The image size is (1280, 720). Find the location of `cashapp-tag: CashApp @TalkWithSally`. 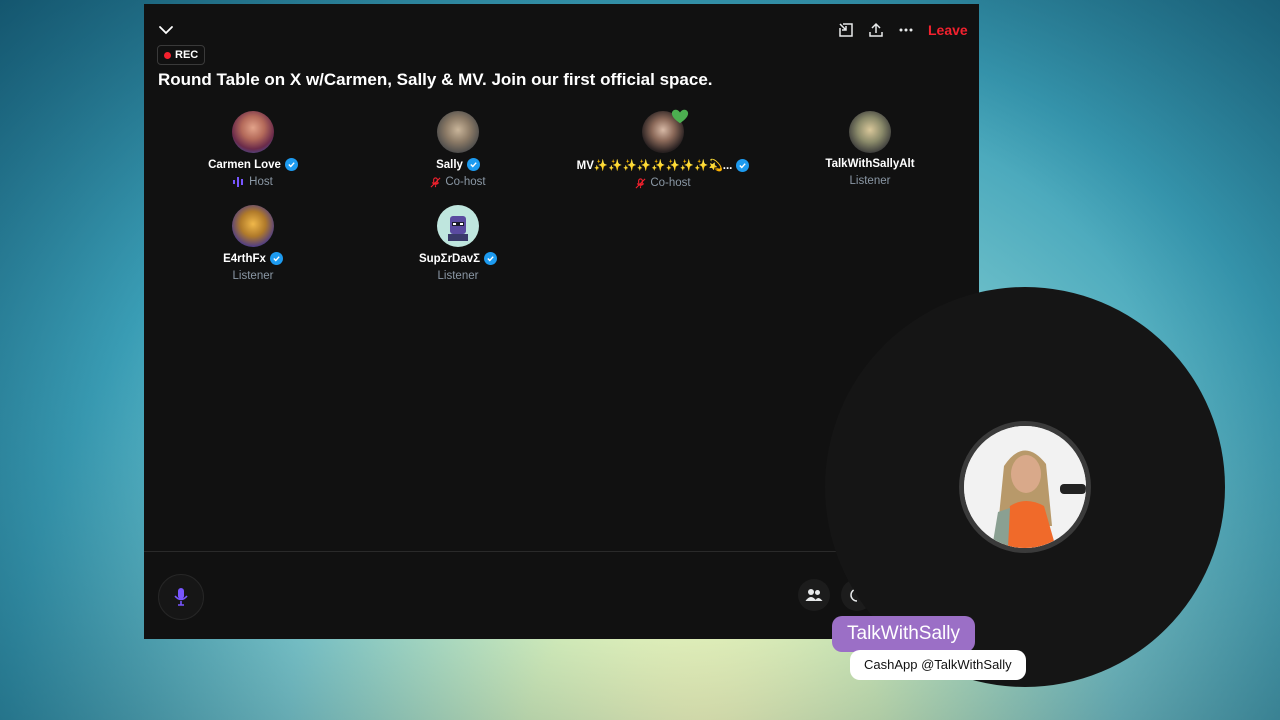

cashapp-tag: CashApp @TalkWithSally is located at coordinates (938, 665).